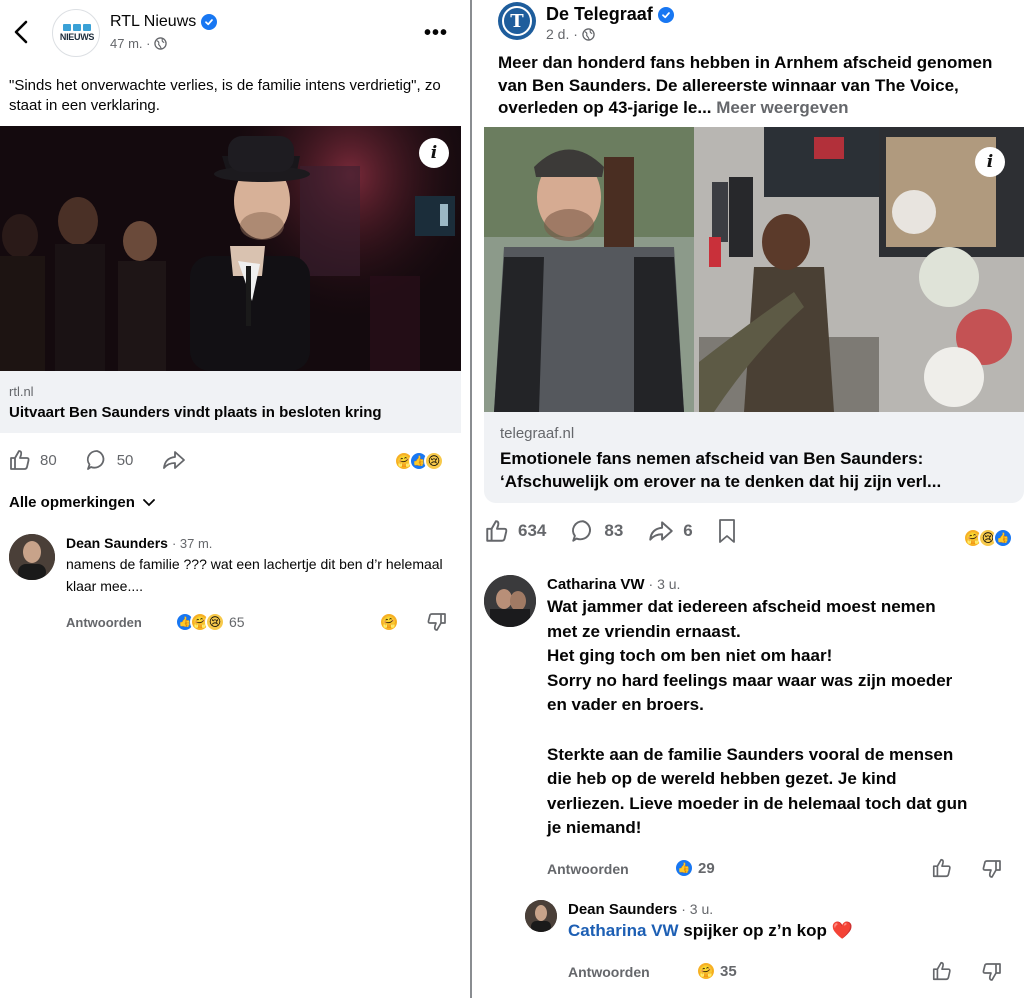 This screenshot has height=998, width=1024. Describe the element at coordinates (728, 971) in the screenshot. I see `reply-reaction-count: 35` at that location.